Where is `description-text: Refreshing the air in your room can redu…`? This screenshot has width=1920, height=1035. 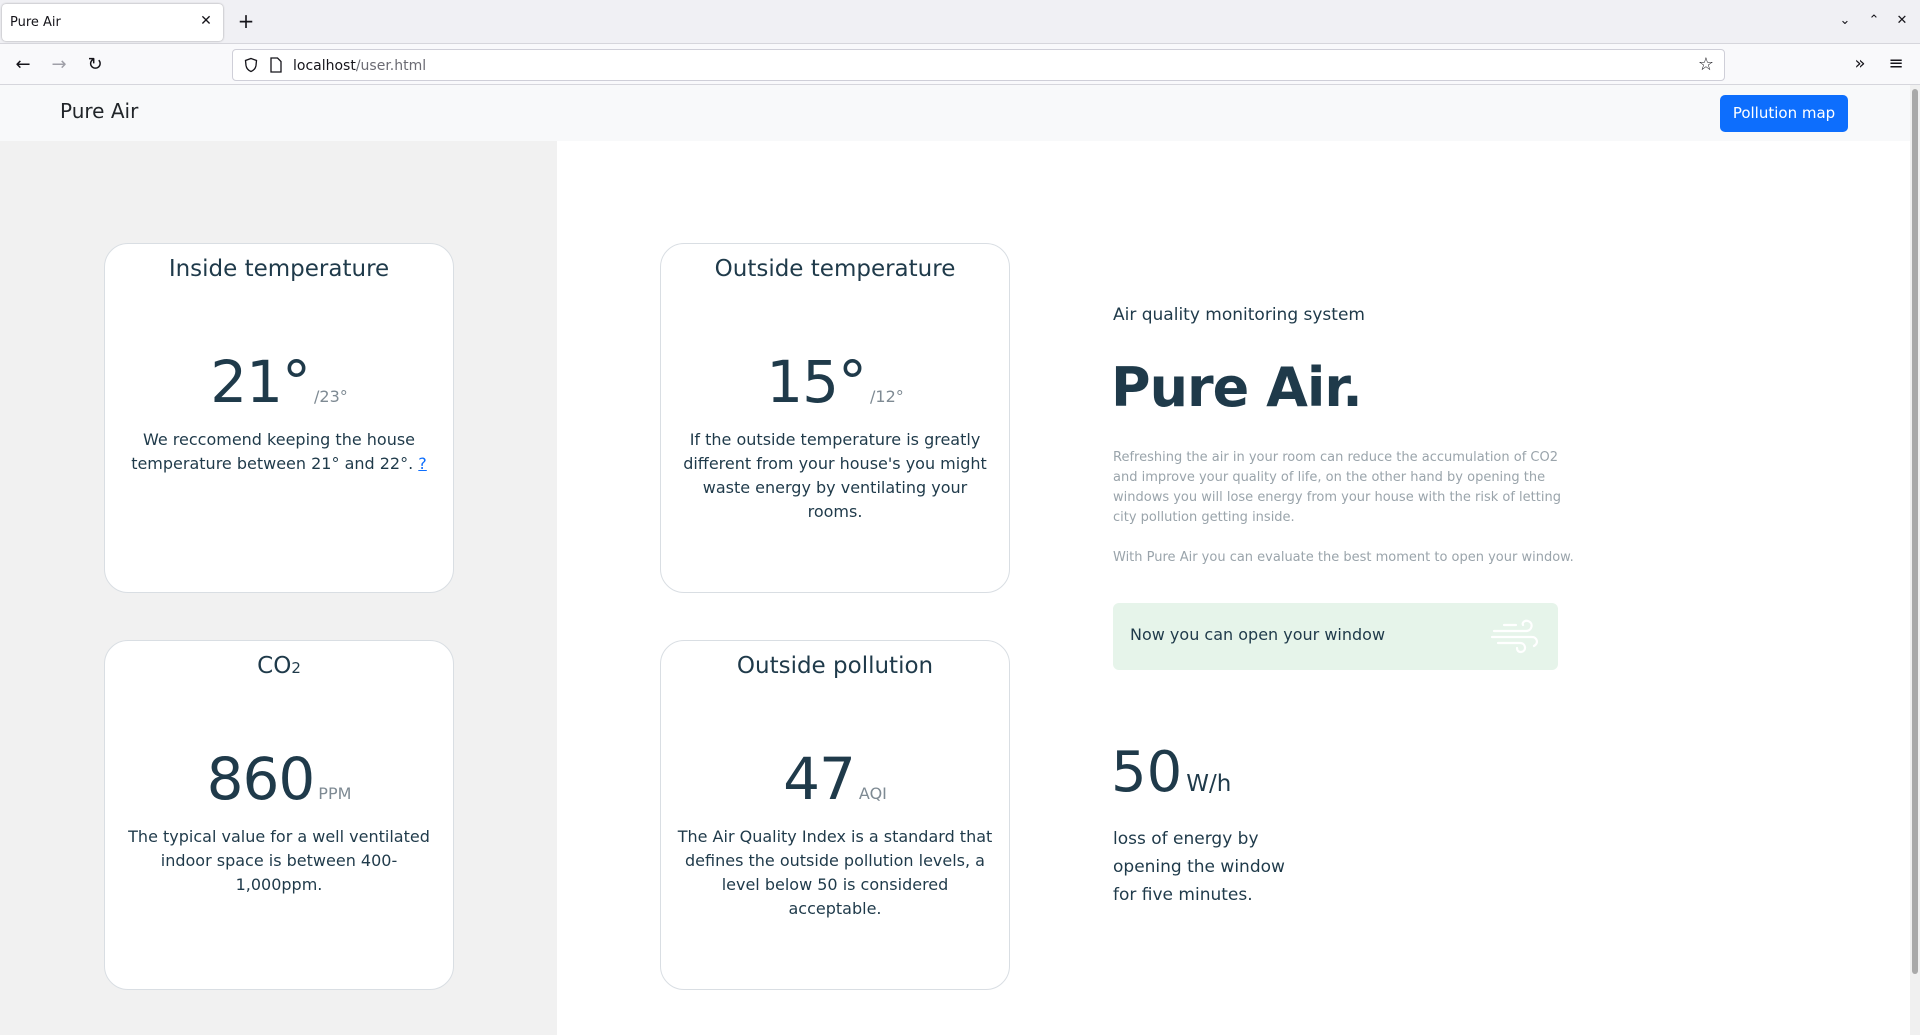
description-text: Refreshing the air in your room can redu… is located at coordinates (1337, 487).